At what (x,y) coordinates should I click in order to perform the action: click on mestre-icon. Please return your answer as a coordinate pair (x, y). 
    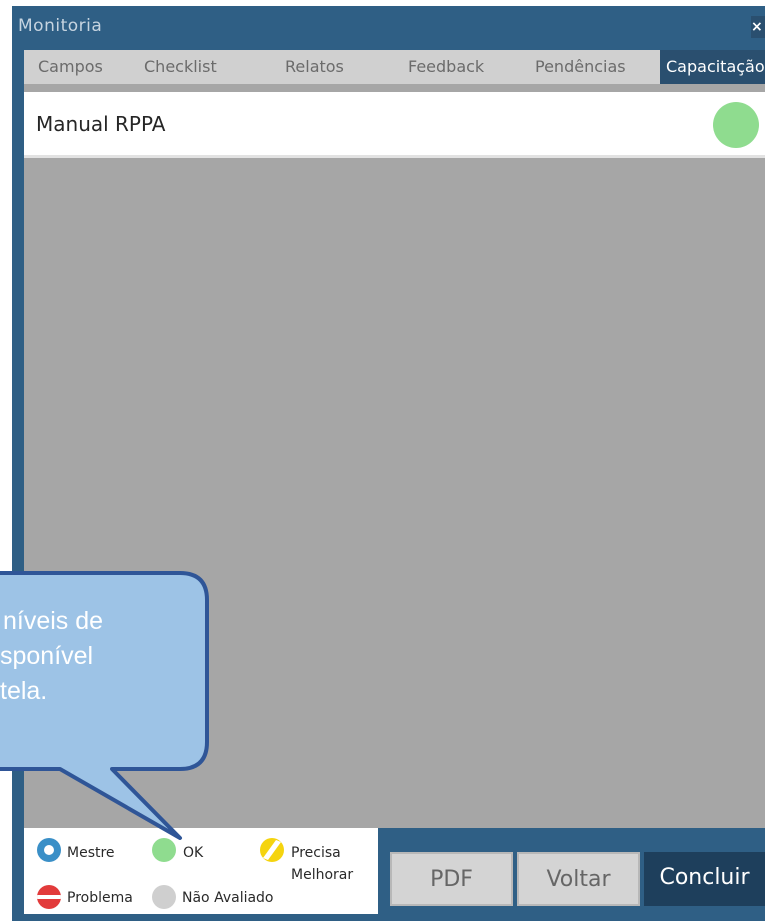
    Looking at the image, I should click on (49, 850).